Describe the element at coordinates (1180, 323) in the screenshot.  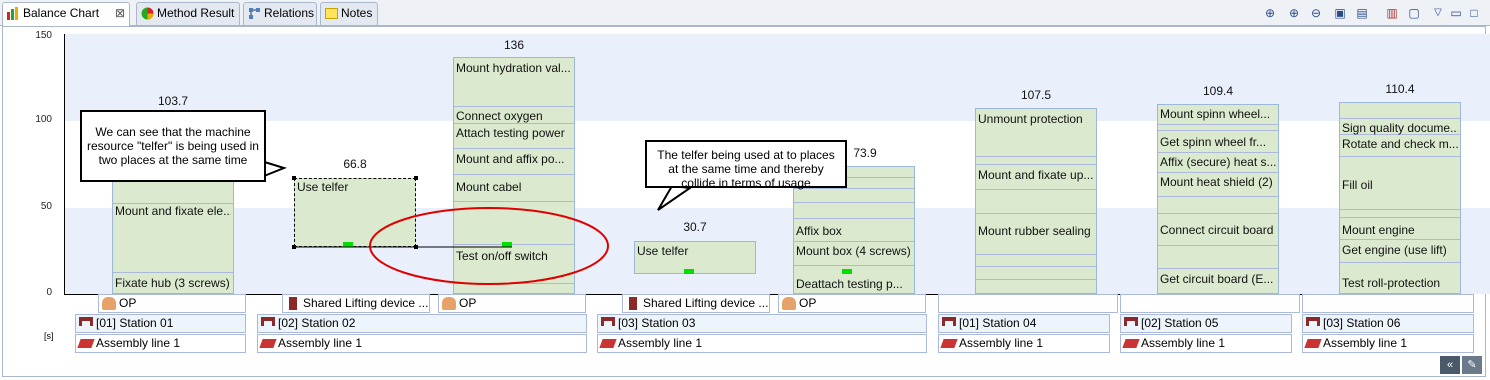
I see `station-label: [02] Station 05` at that location.